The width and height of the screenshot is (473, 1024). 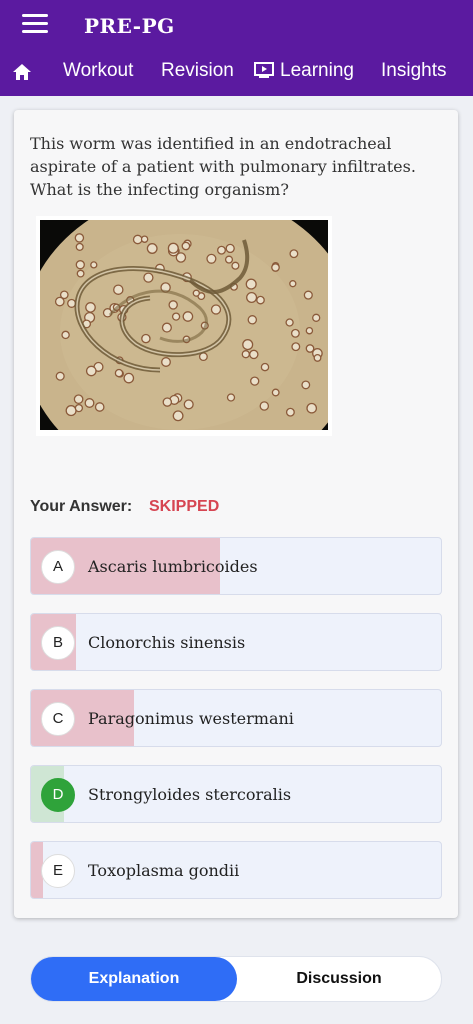 I want to click on option-d: D Strongyloides stercoralis, so click(x=236, y=794).